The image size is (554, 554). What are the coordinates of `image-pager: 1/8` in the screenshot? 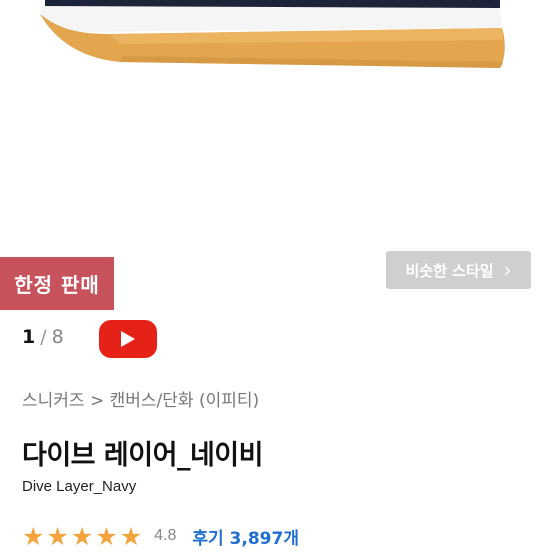 It's located at (43, 337).